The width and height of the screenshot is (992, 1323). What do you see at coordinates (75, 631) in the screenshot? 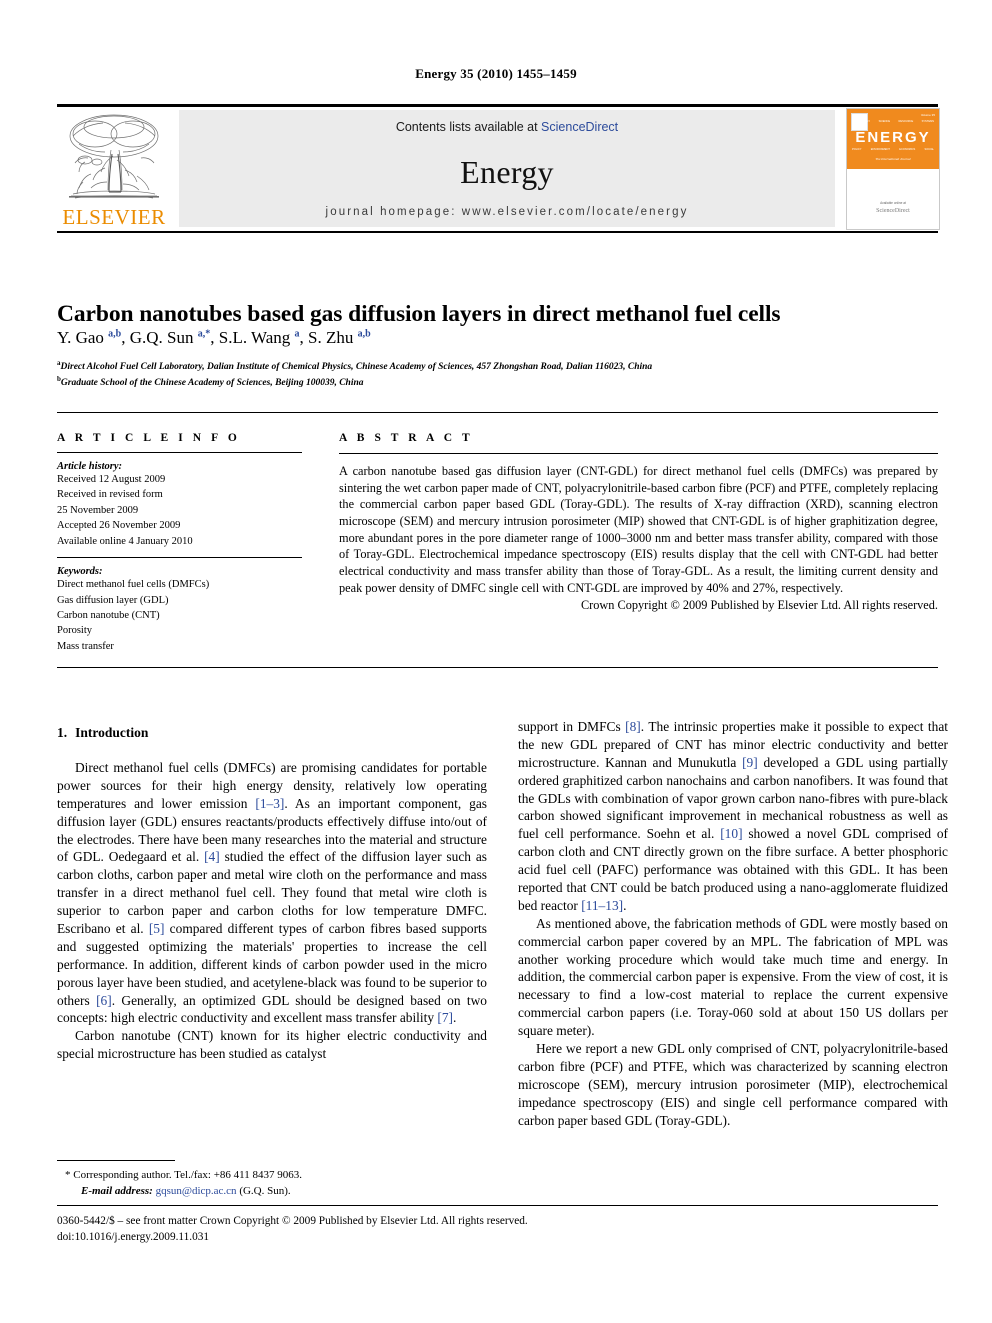
I see `keyword-item: Porosity` at bounding box center [75, 631].